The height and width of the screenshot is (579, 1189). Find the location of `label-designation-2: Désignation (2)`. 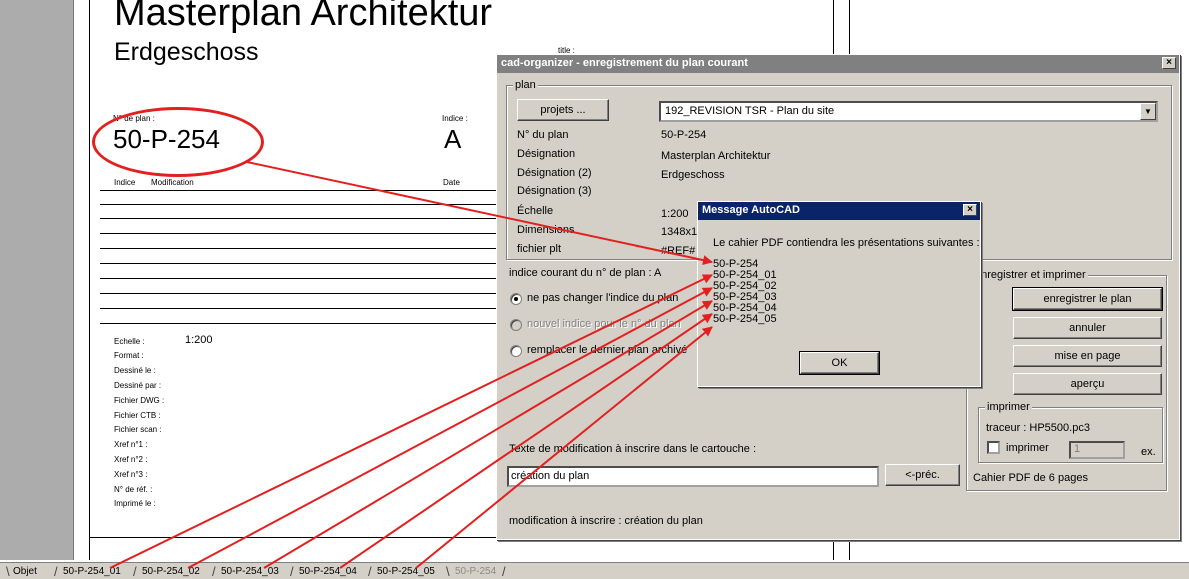

label-designation-2: Désignation (2) is located at coordinates (554, 173).